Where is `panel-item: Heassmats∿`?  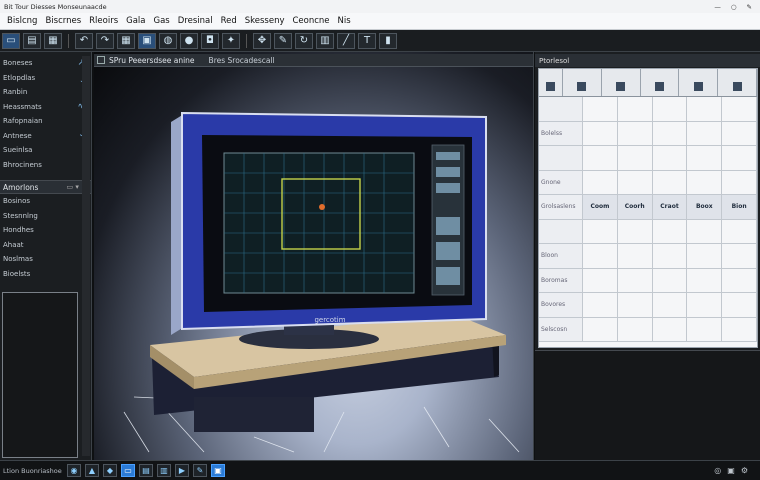 panel-item: Heassmats∿ is located at coordinates (45, 107).